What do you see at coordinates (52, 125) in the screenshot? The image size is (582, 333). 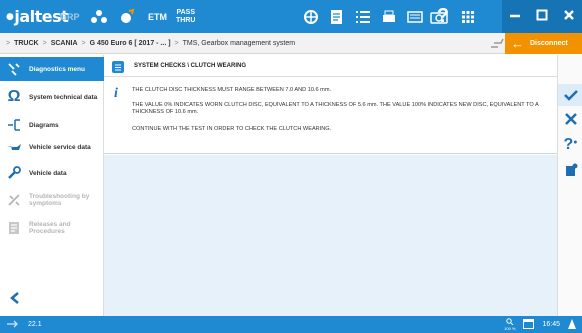 I see `sidebar-item-diagrams: Diagrams` at bounding box center [52, 125].